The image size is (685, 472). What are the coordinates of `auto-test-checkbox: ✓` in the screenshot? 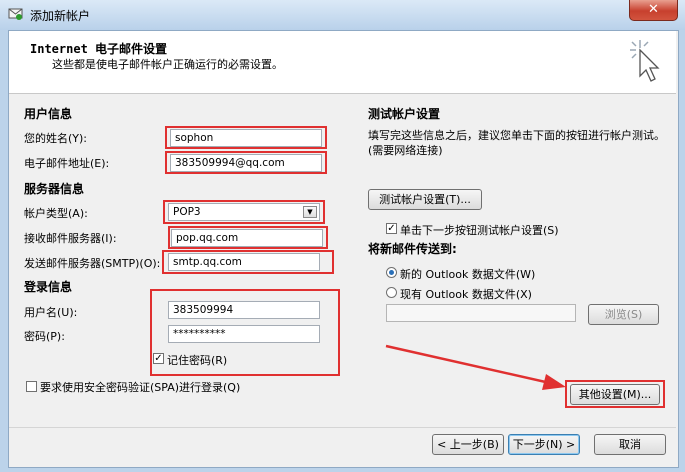 It's located at (391, 228).